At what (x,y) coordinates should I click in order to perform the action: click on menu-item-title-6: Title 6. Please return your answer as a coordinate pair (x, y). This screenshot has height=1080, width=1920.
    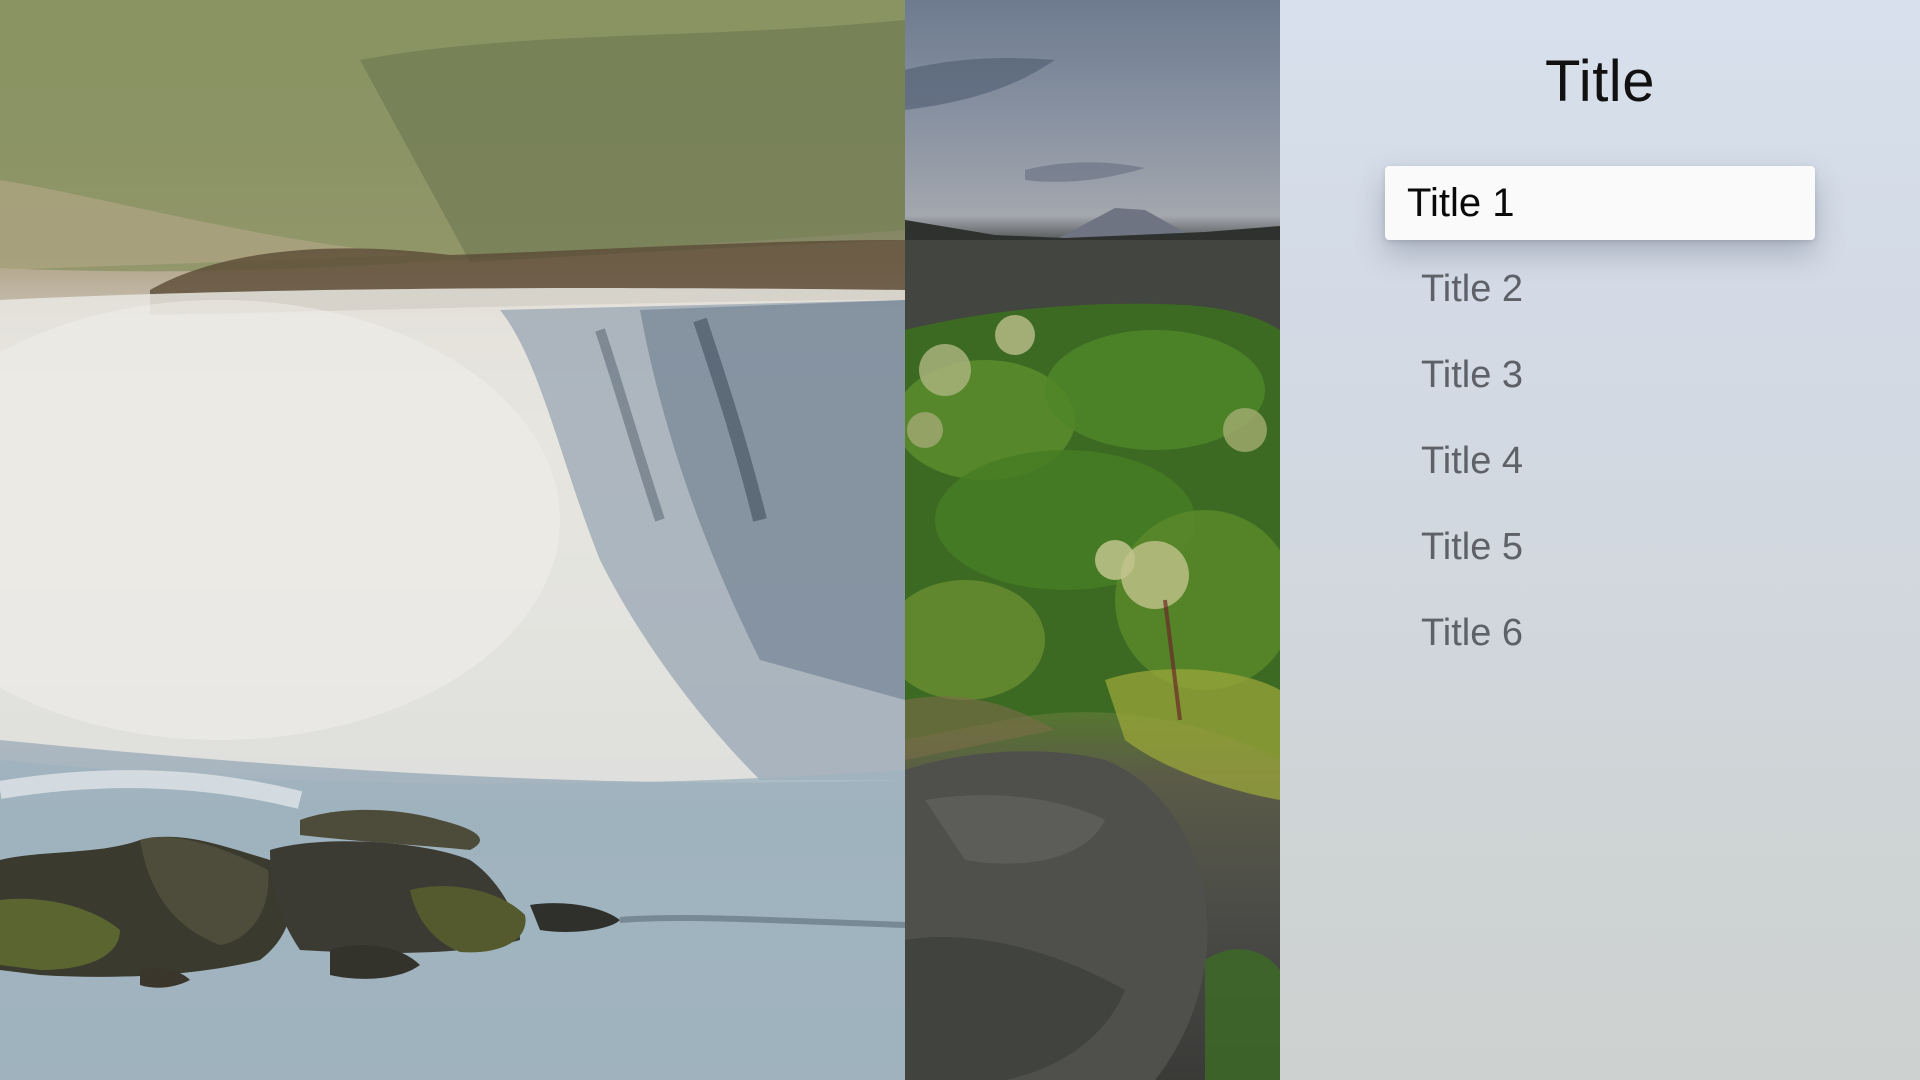
    Looking at the image, I should click on (1600, 633).